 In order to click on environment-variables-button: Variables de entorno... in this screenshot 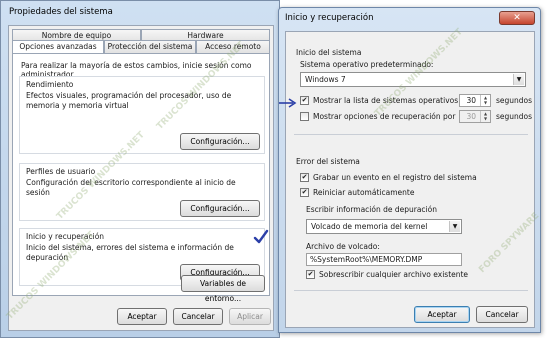, I will do `click(223, 289)`.